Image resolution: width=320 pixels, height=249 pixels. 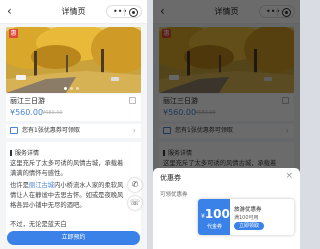 What do you see at coordinates (73, 238) in the screenshot?
I see `book-now-button: 立即预约` at bounding box center [73, 238].